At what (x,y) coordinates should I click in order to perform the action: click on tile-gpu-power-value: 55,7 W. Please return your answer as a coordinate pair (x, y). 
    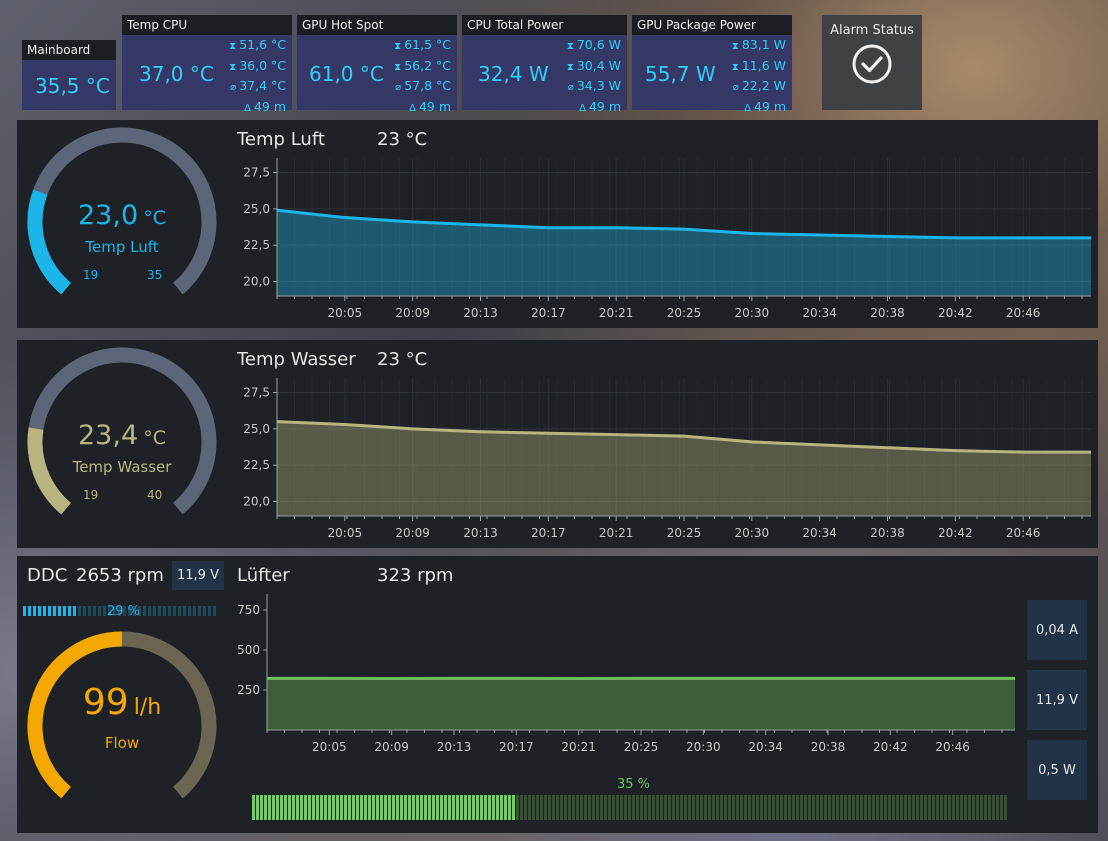
    Looking at the image, I should click on (680, 74).